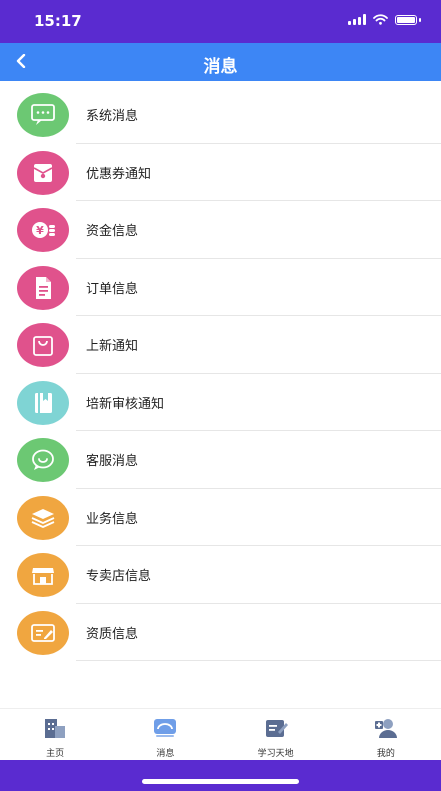 The width and height of the screenshot is (441, 791). What do you see at coordinates (112, 116) in the screenshot?
I see `list-item-label: 系统消息` at bounding box center [112, 116].